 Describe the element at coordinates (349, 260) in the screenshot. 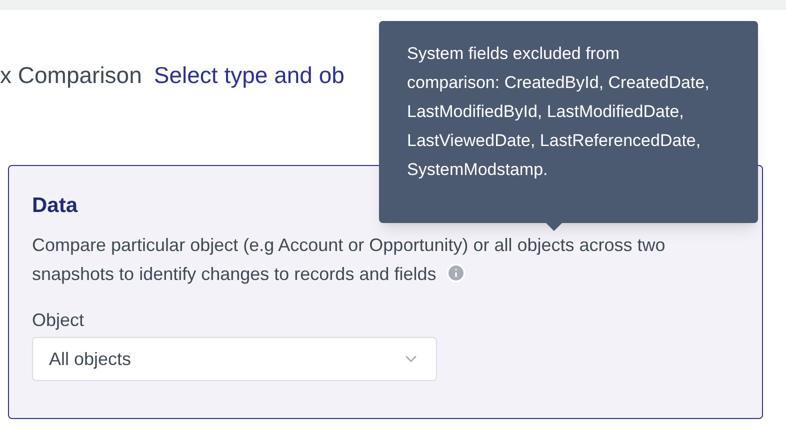

I see `card-description: Compare particular object (e.g Account or Opportunity) or all objects across two snapshots to identify changes to records and fields` at that location.